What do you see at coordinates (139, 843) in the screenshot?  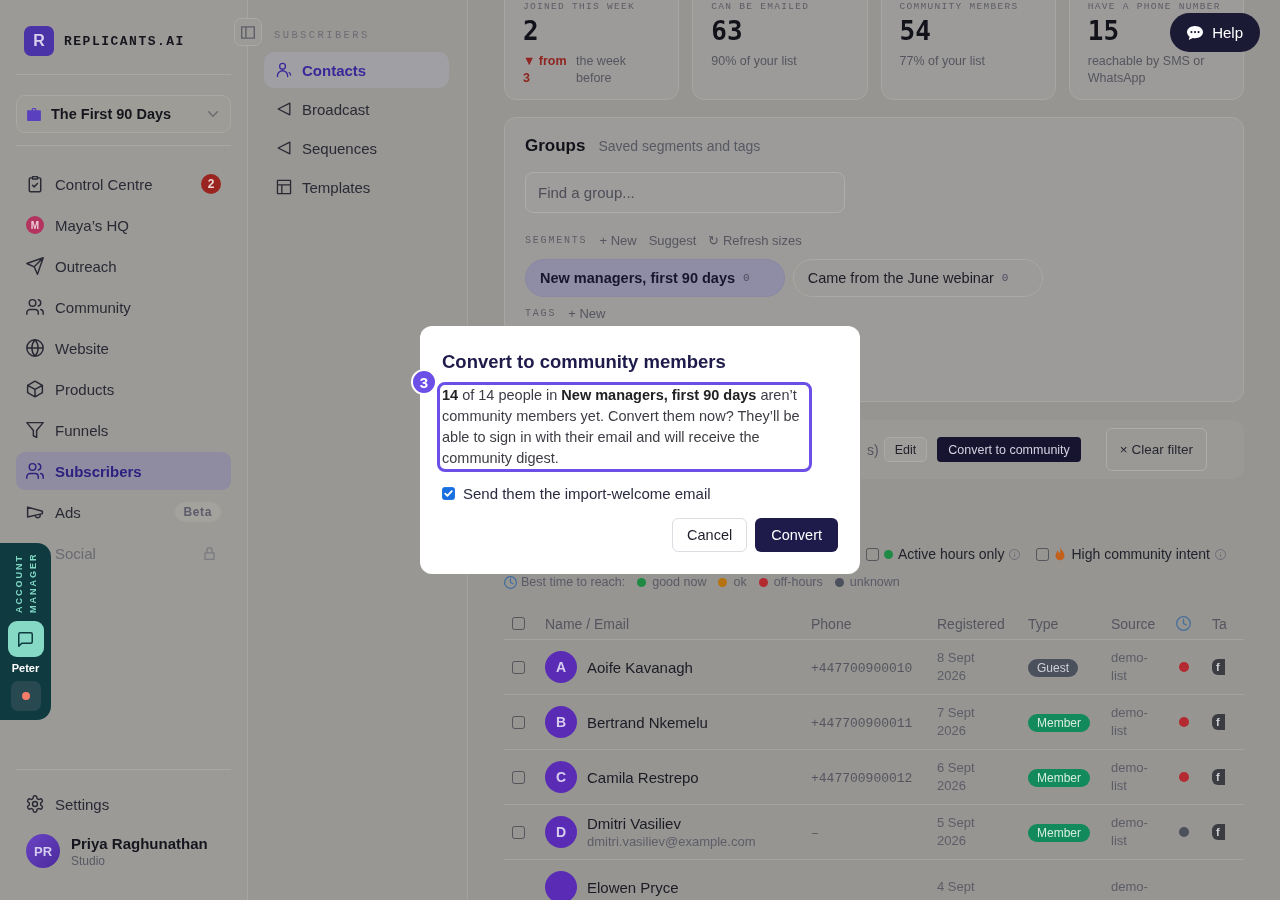 I see `user-name: Priya Raghunathan` at bounding box center [139, 843].